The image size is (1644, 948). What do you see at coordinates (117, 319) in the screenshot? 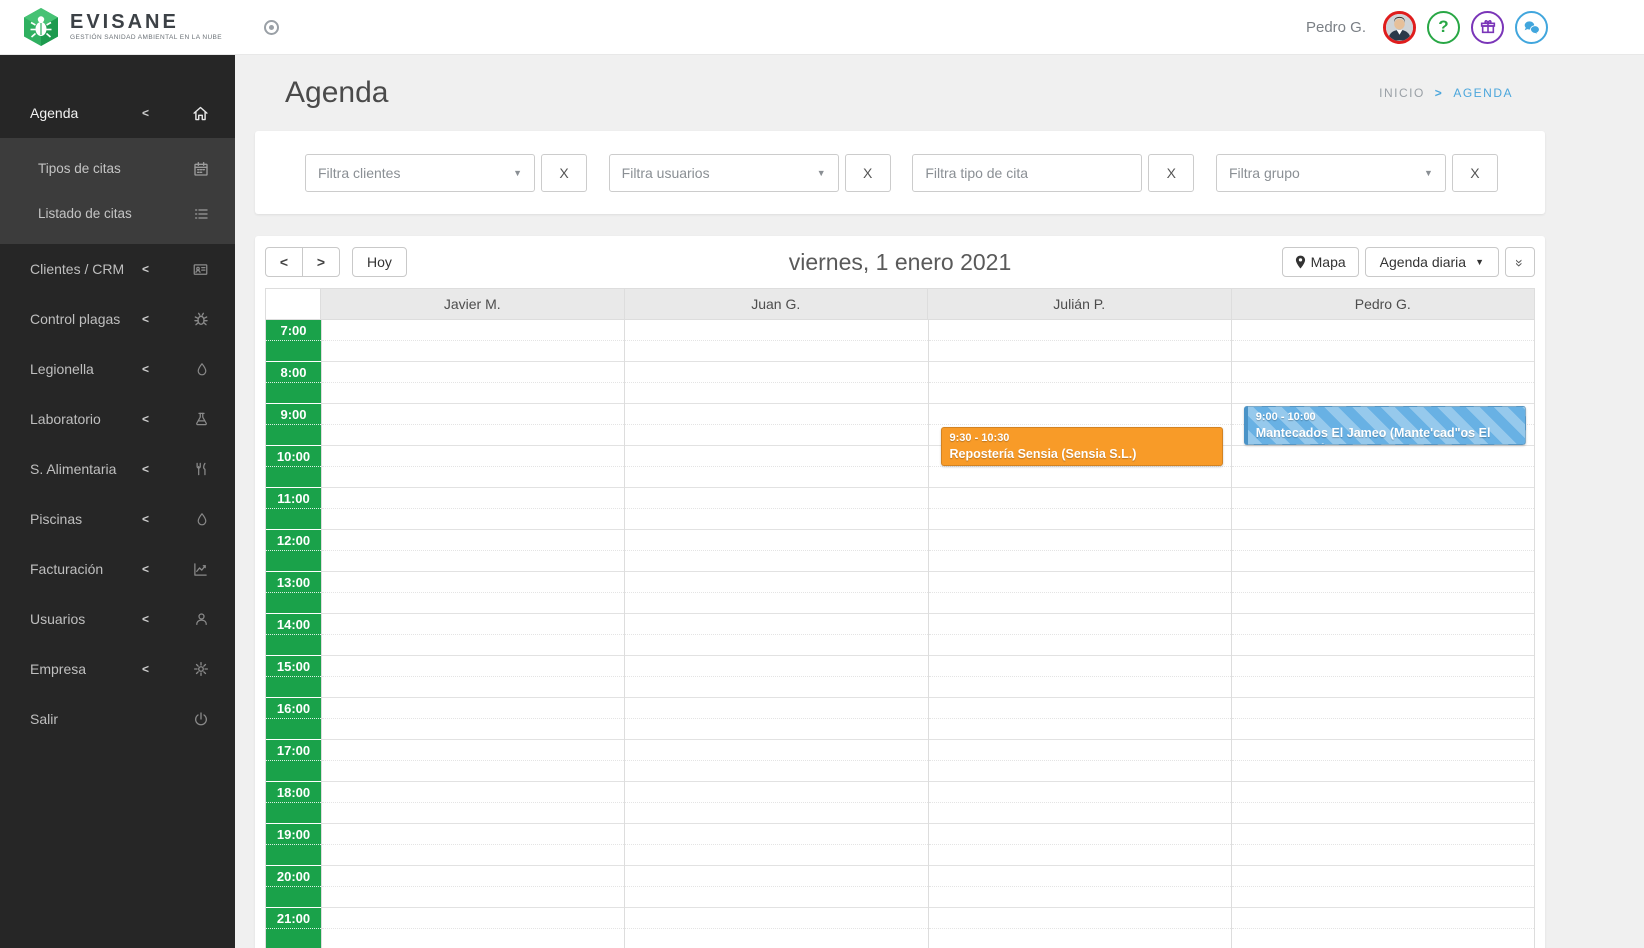
I see `sidebar-item-control-plagas: Control plagas <` at bounding box center [117, 319].